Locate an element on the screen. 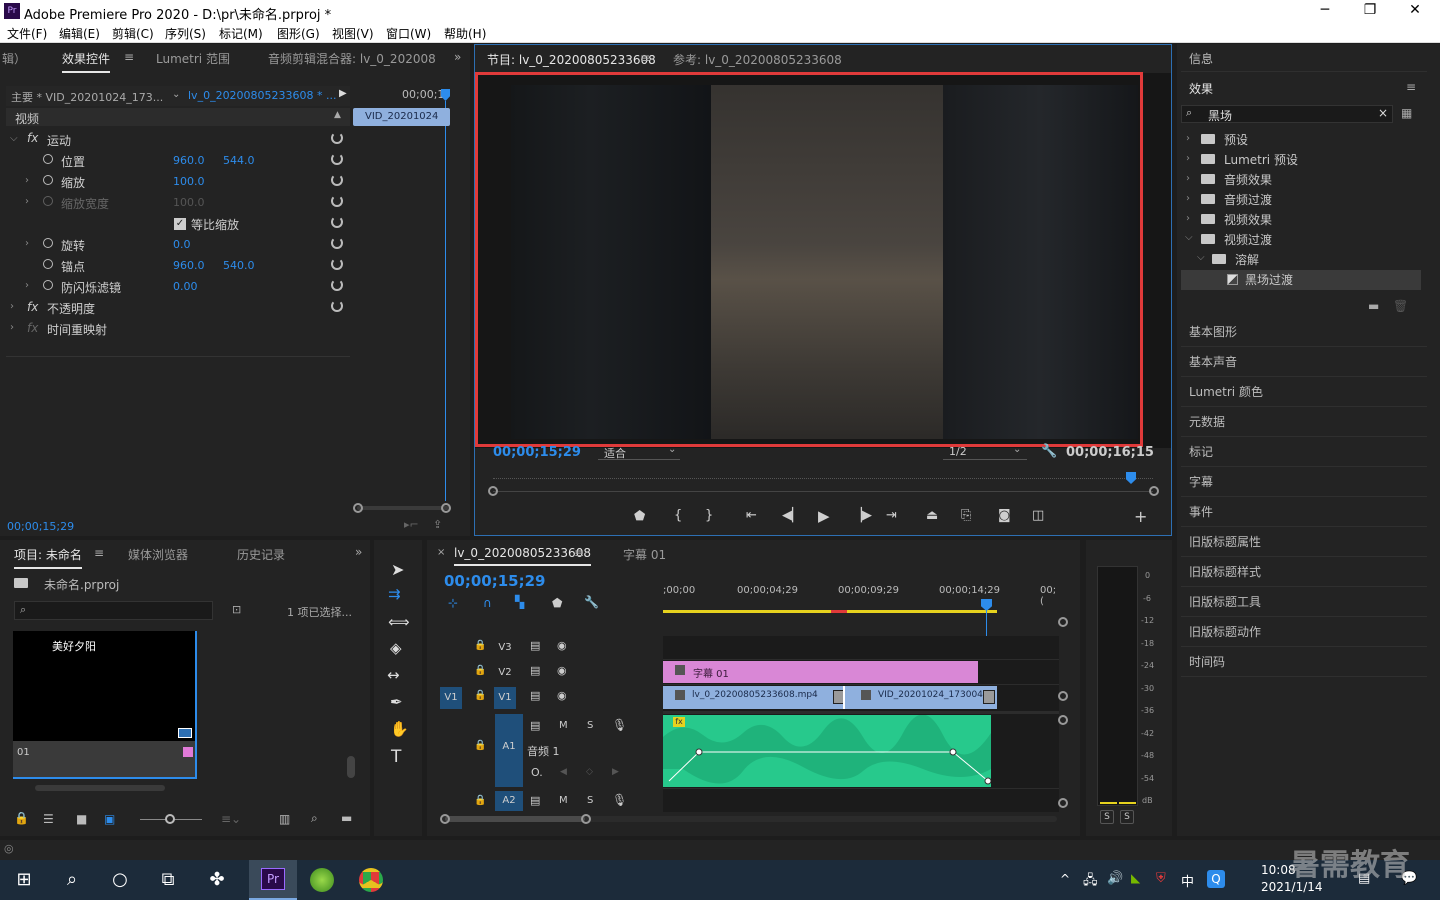  zoom-handle-right is located at coordinates (446, 508).